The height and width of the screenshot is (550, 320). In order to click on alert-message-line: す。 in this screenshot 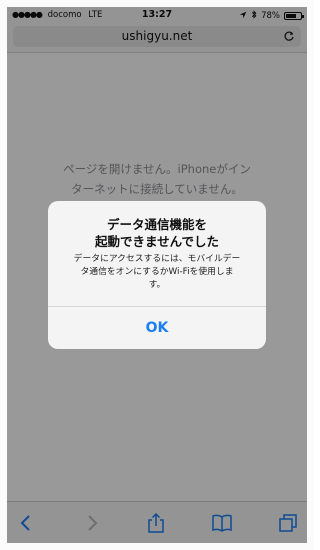, I will do `click(157, 285)`.